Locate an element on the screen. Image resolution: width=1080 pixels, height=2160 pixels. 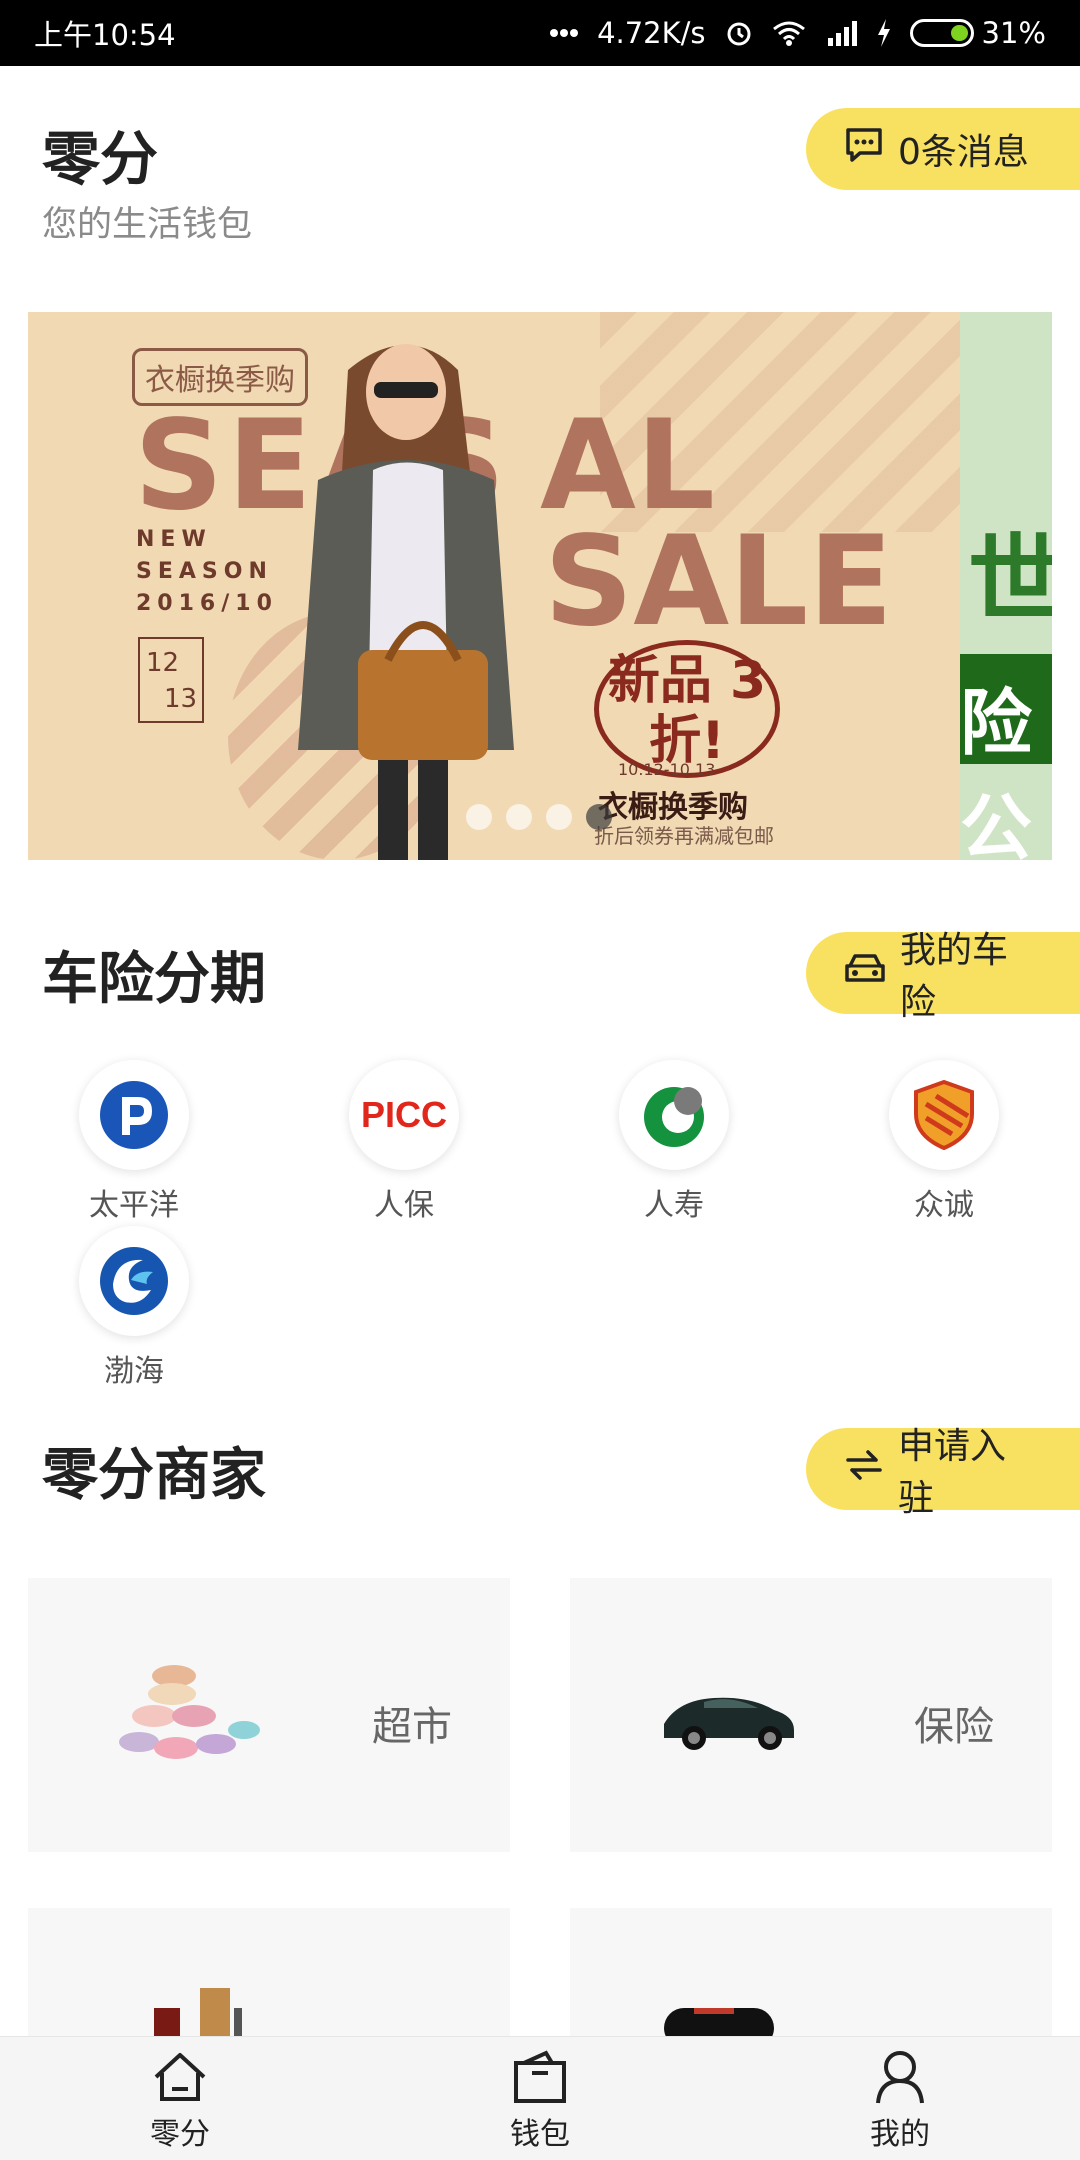
network-speed: 4.72K/s is located at coordinates (651, 33).